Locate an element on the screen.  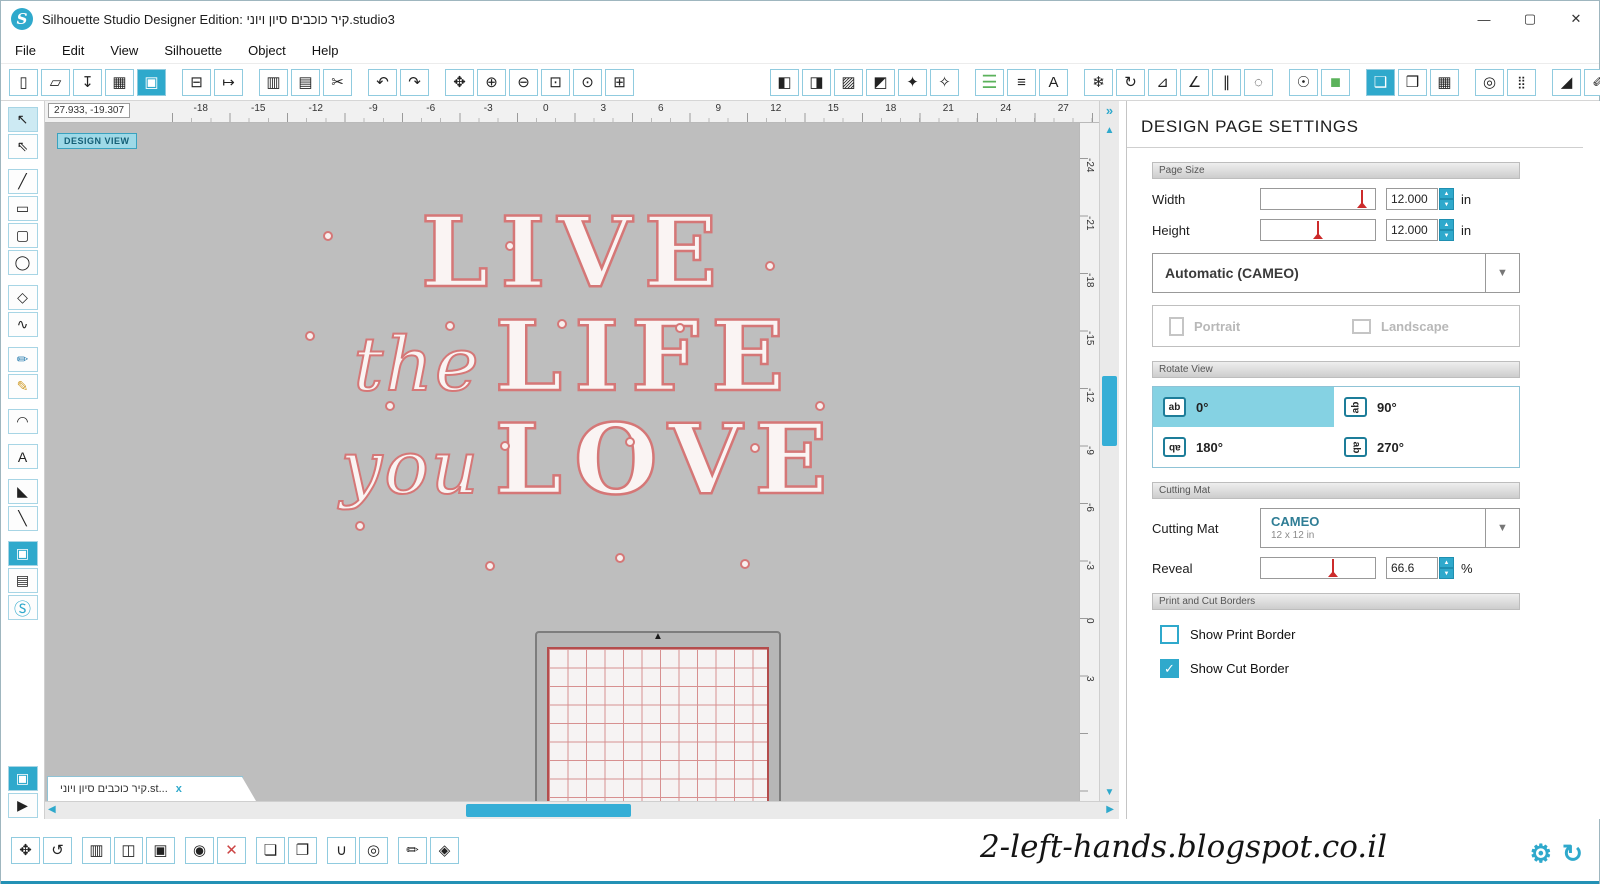
fill-gradient-icon: ◨ is located at coordinates (816, 82).